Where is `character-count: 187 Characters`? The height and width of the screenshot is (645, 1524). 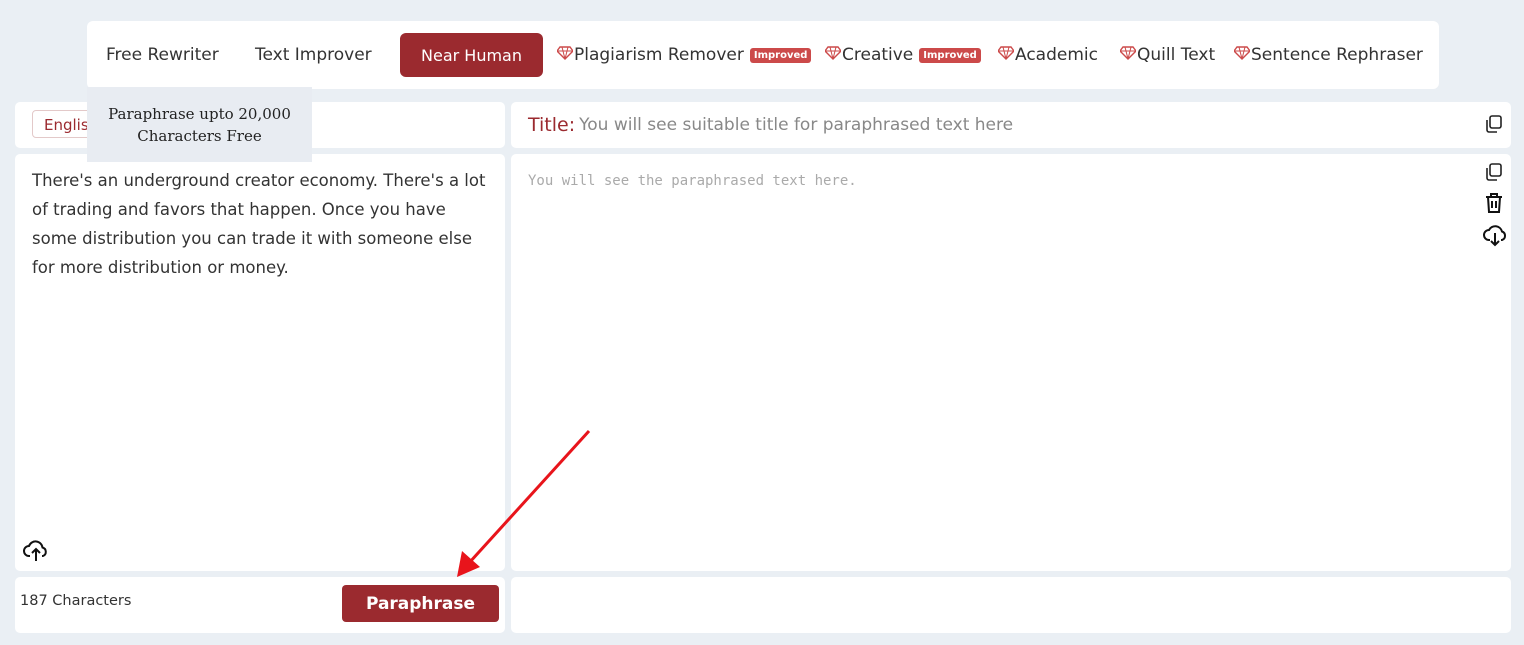 character-count: 187 Characters is located at coordinates (76, 601).